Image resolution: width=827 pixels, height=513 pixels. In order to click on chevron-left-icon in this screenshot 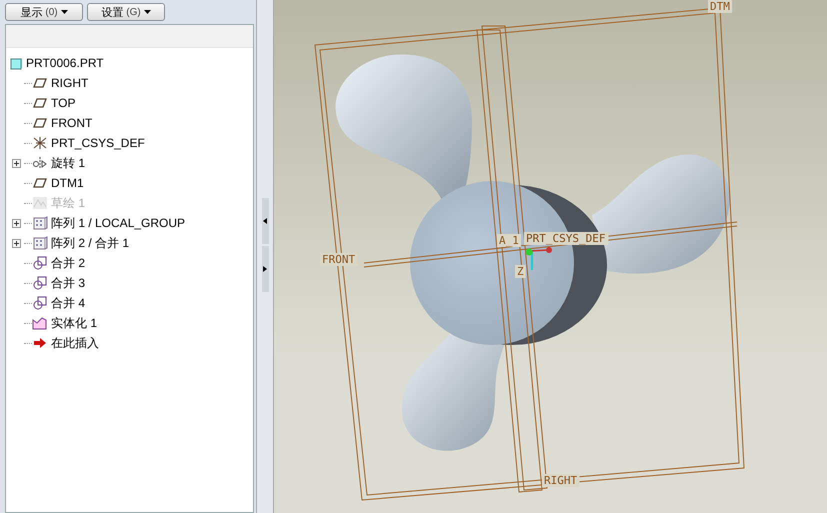, I will do `click(265, 221)`.